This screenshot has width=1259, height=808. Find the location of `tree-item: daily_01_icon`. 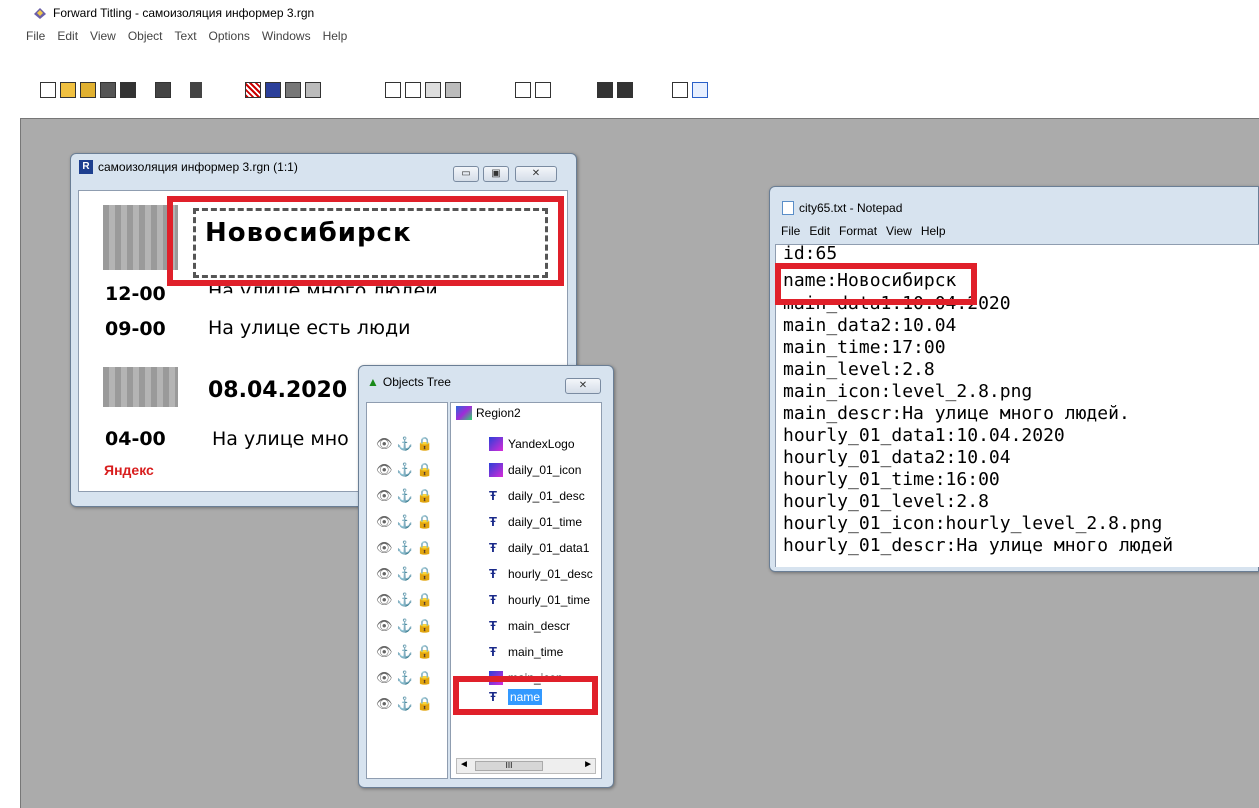

tree-item: daily_01_icon is located at coordinates (535, 470).